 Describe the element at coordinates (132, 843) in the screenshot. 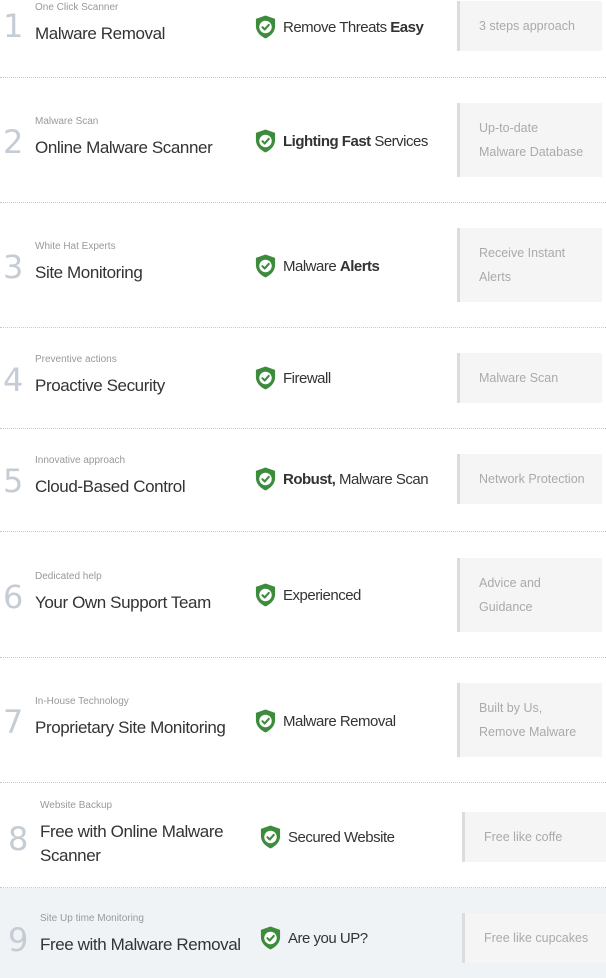

I see `row-title: Free with Online Malware Scanner` at that location.